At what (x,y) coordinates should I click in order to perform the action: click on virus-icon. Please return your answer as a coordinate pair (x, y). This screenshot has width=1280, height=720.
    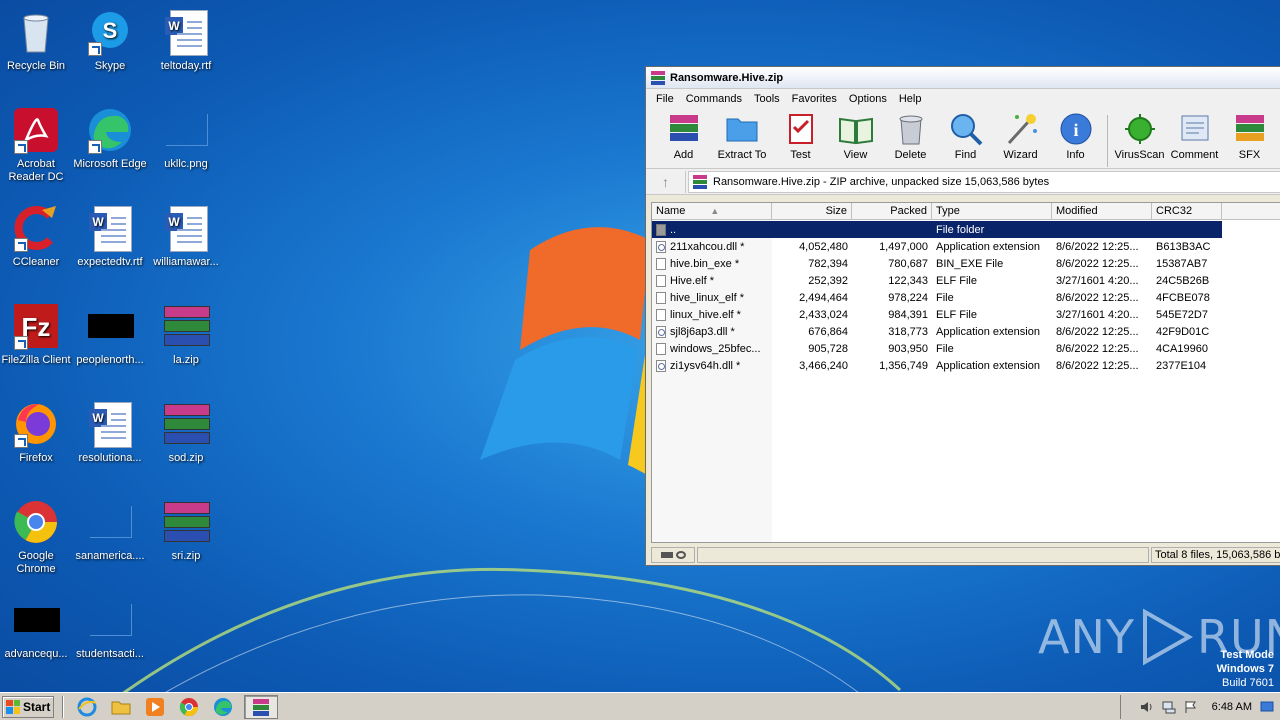
    Looking at the image, I should click on (1140, 129).